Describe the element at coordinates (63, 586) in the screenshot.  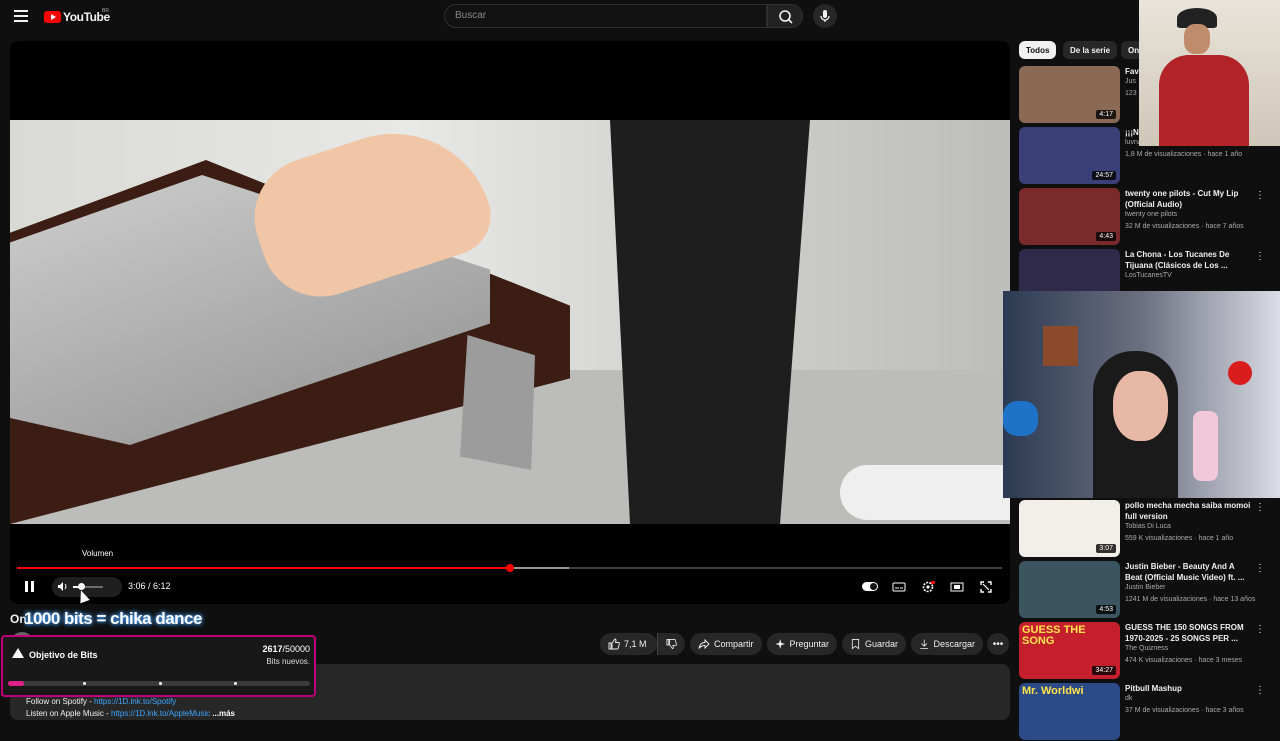
I see `volume-icon` at that location.